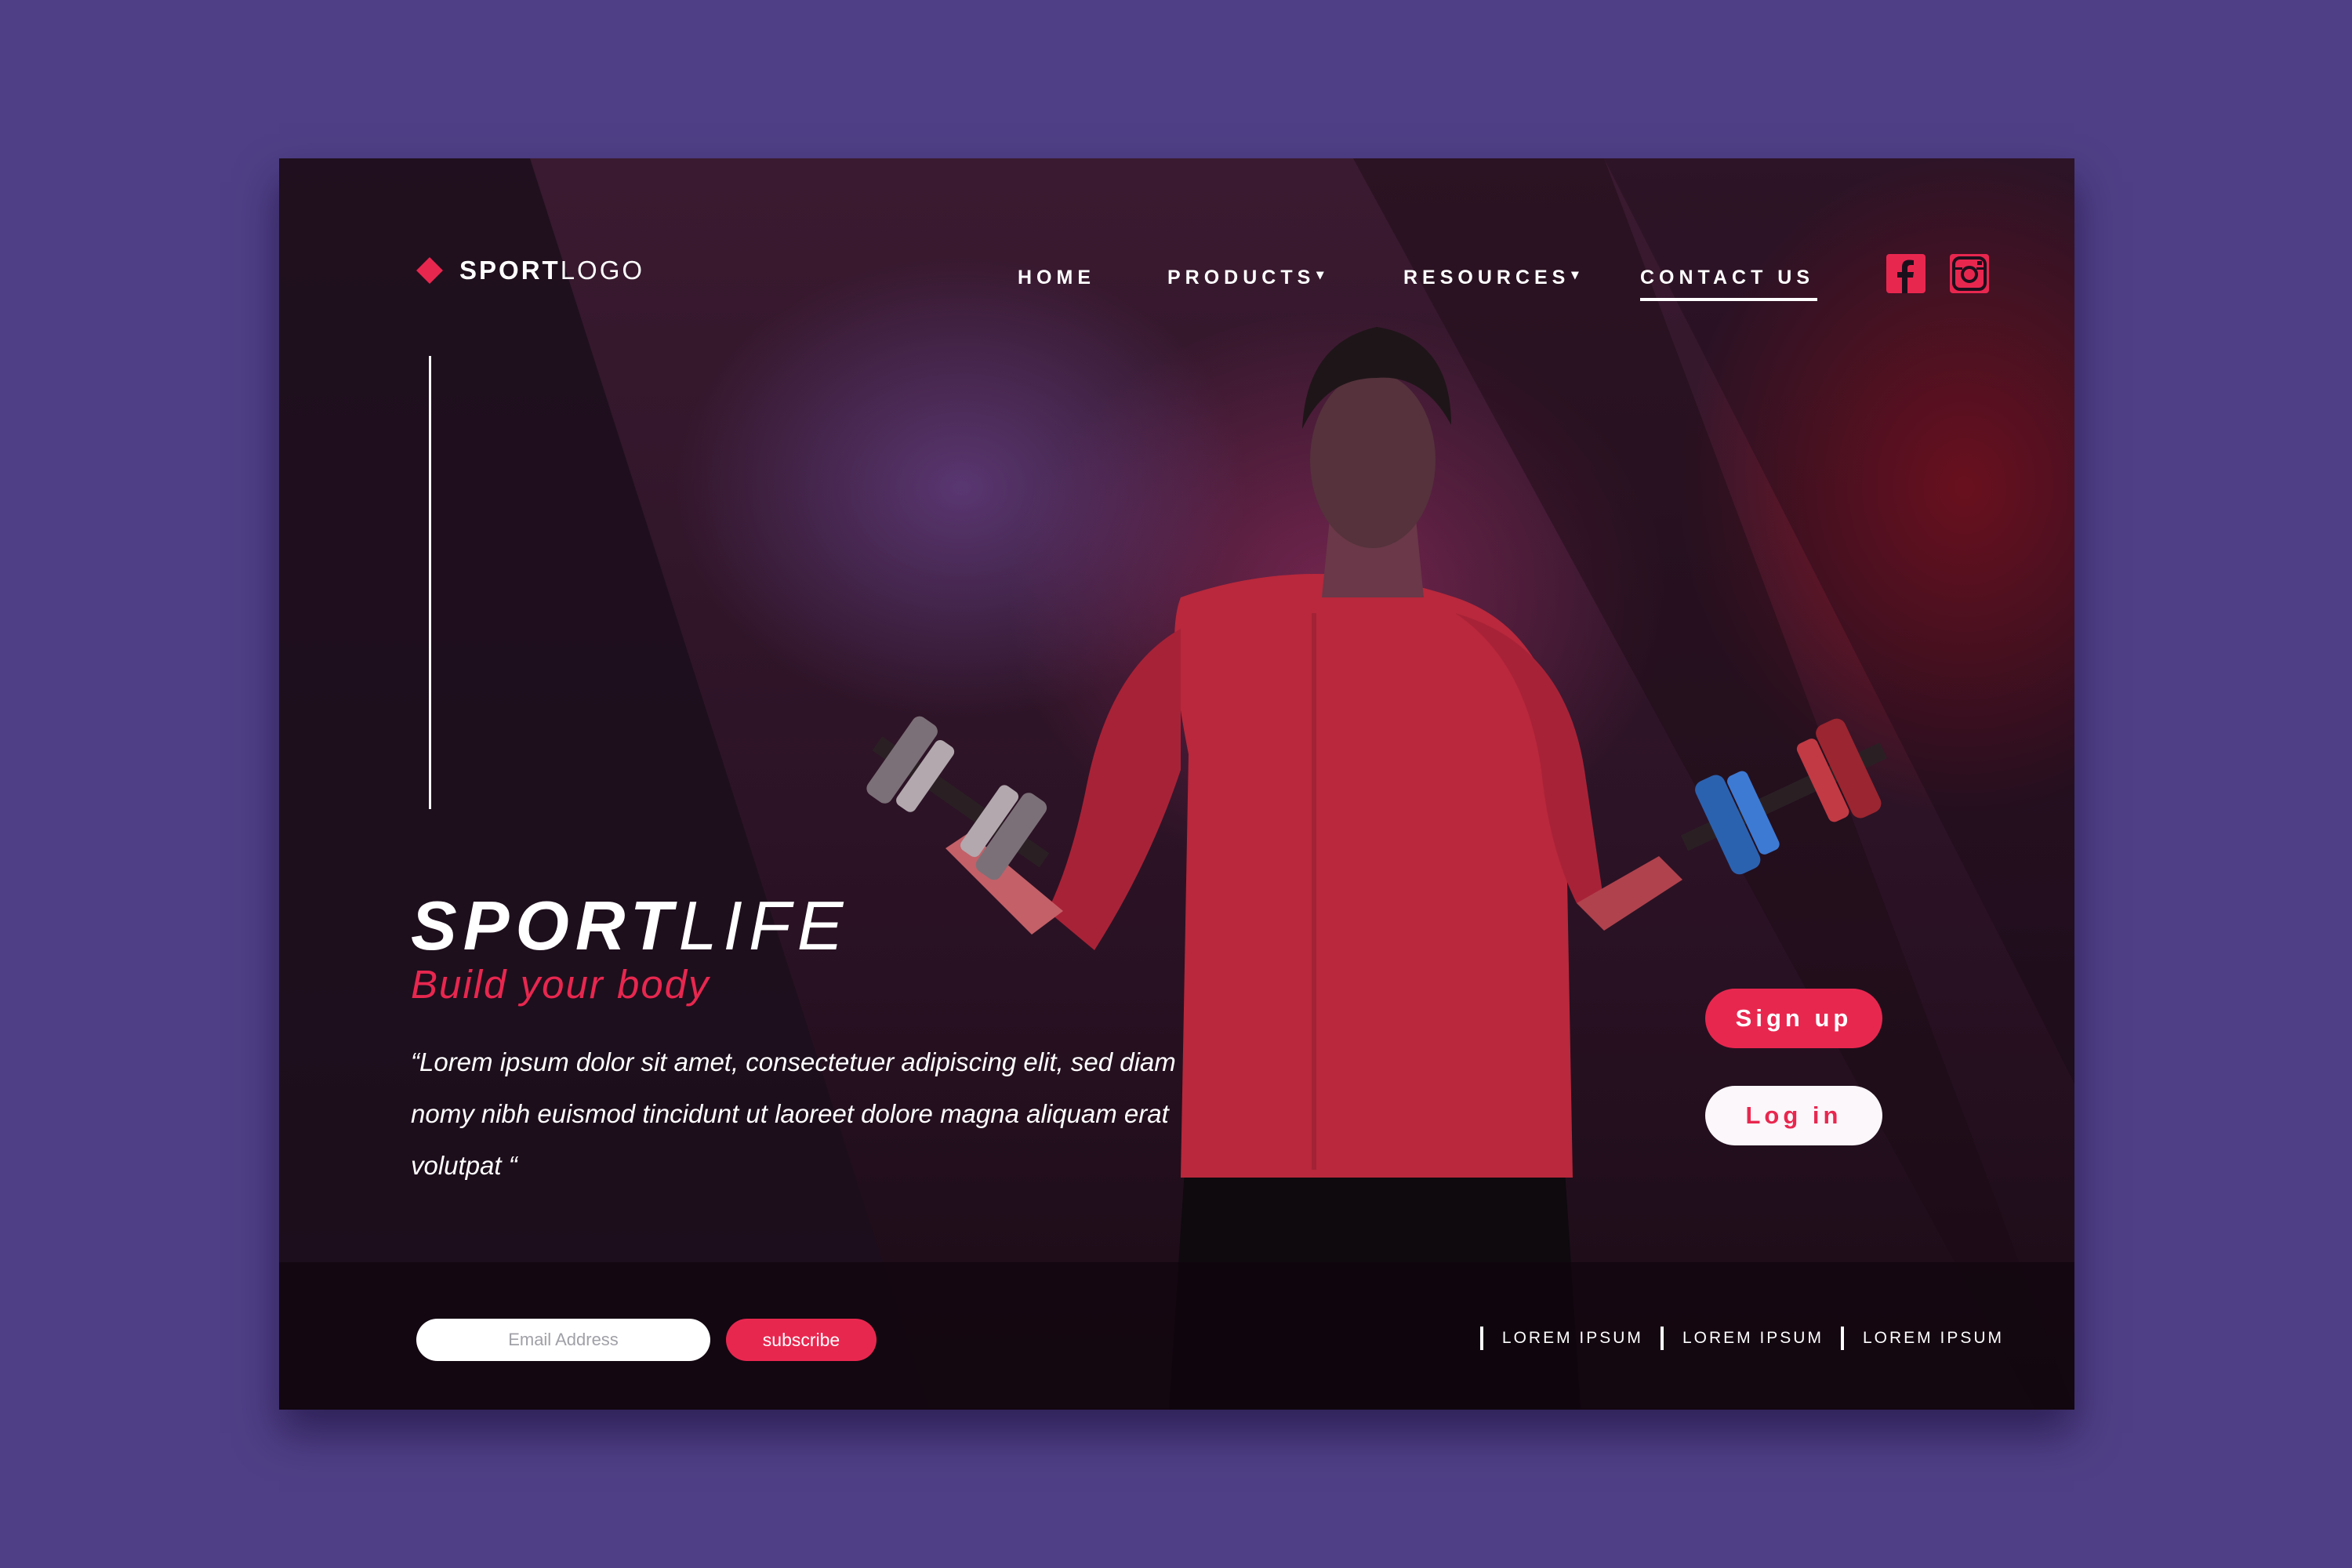 The width and height of the screenshot is (2352, 1568). What do you see at coordinates (1793, 1019) in the screenshot?
I see `sign-up-button: Sign up` at bounding box center [1793, 1019].